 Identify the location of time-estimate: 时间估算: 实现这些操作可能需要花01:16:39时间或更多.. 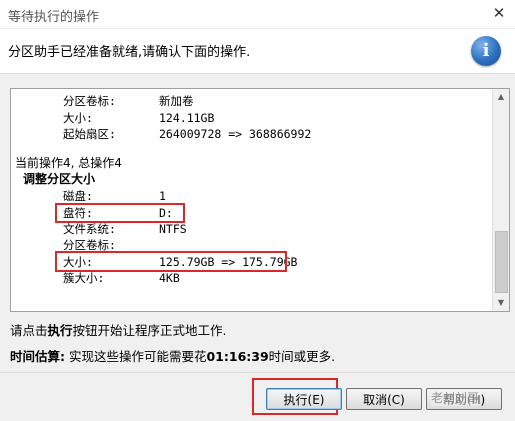
(172, 355).